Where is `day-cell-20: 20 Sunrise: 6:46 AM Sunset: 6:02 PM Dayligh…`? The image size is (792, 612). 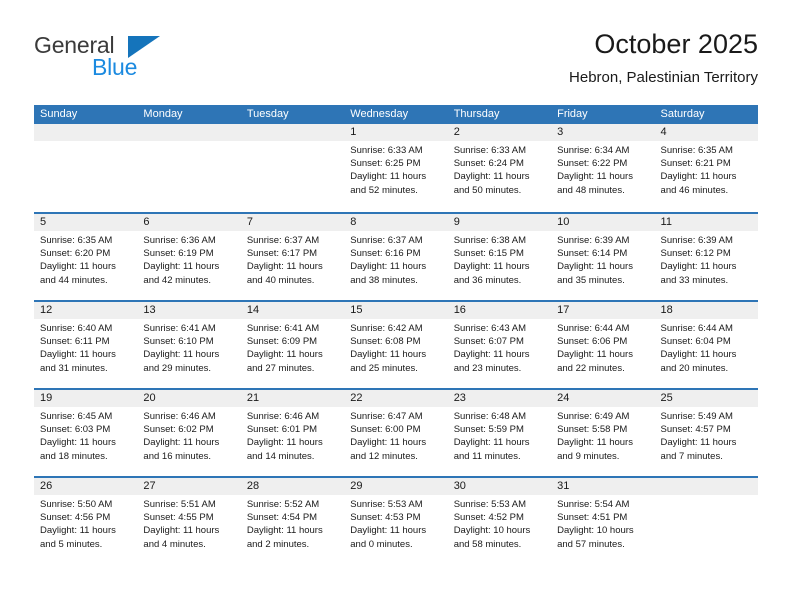
day-cell-20: 20 Sunrise: 6:46 AM Sunset: 6:02 PM Dayligh… is located at coordinates (189, 433).